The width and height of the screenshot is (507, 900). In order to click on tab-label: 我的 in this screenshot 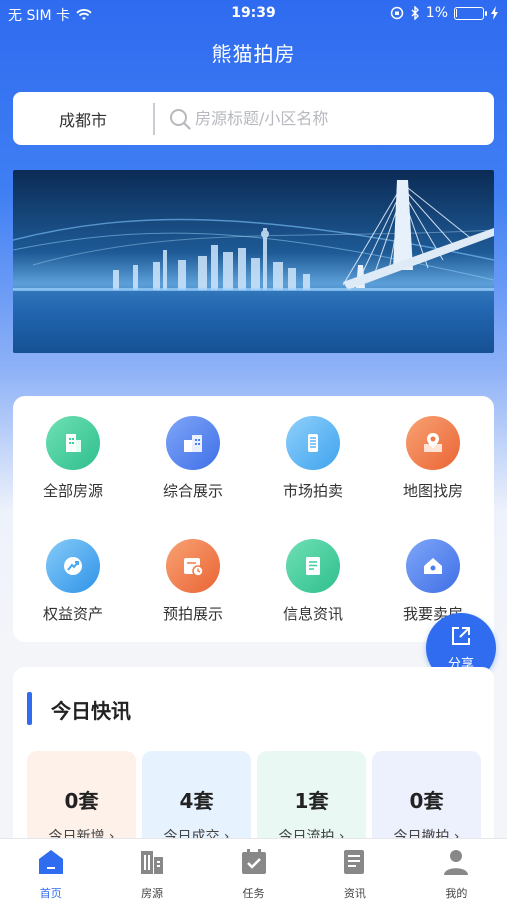, I will do `click(456, 893)`.